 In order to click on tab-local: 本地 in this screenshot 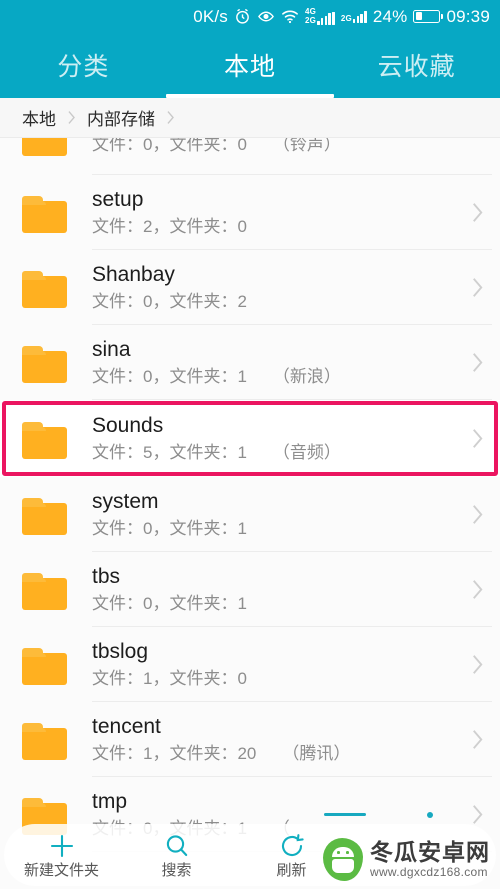, I will do `click(250, 65)`.